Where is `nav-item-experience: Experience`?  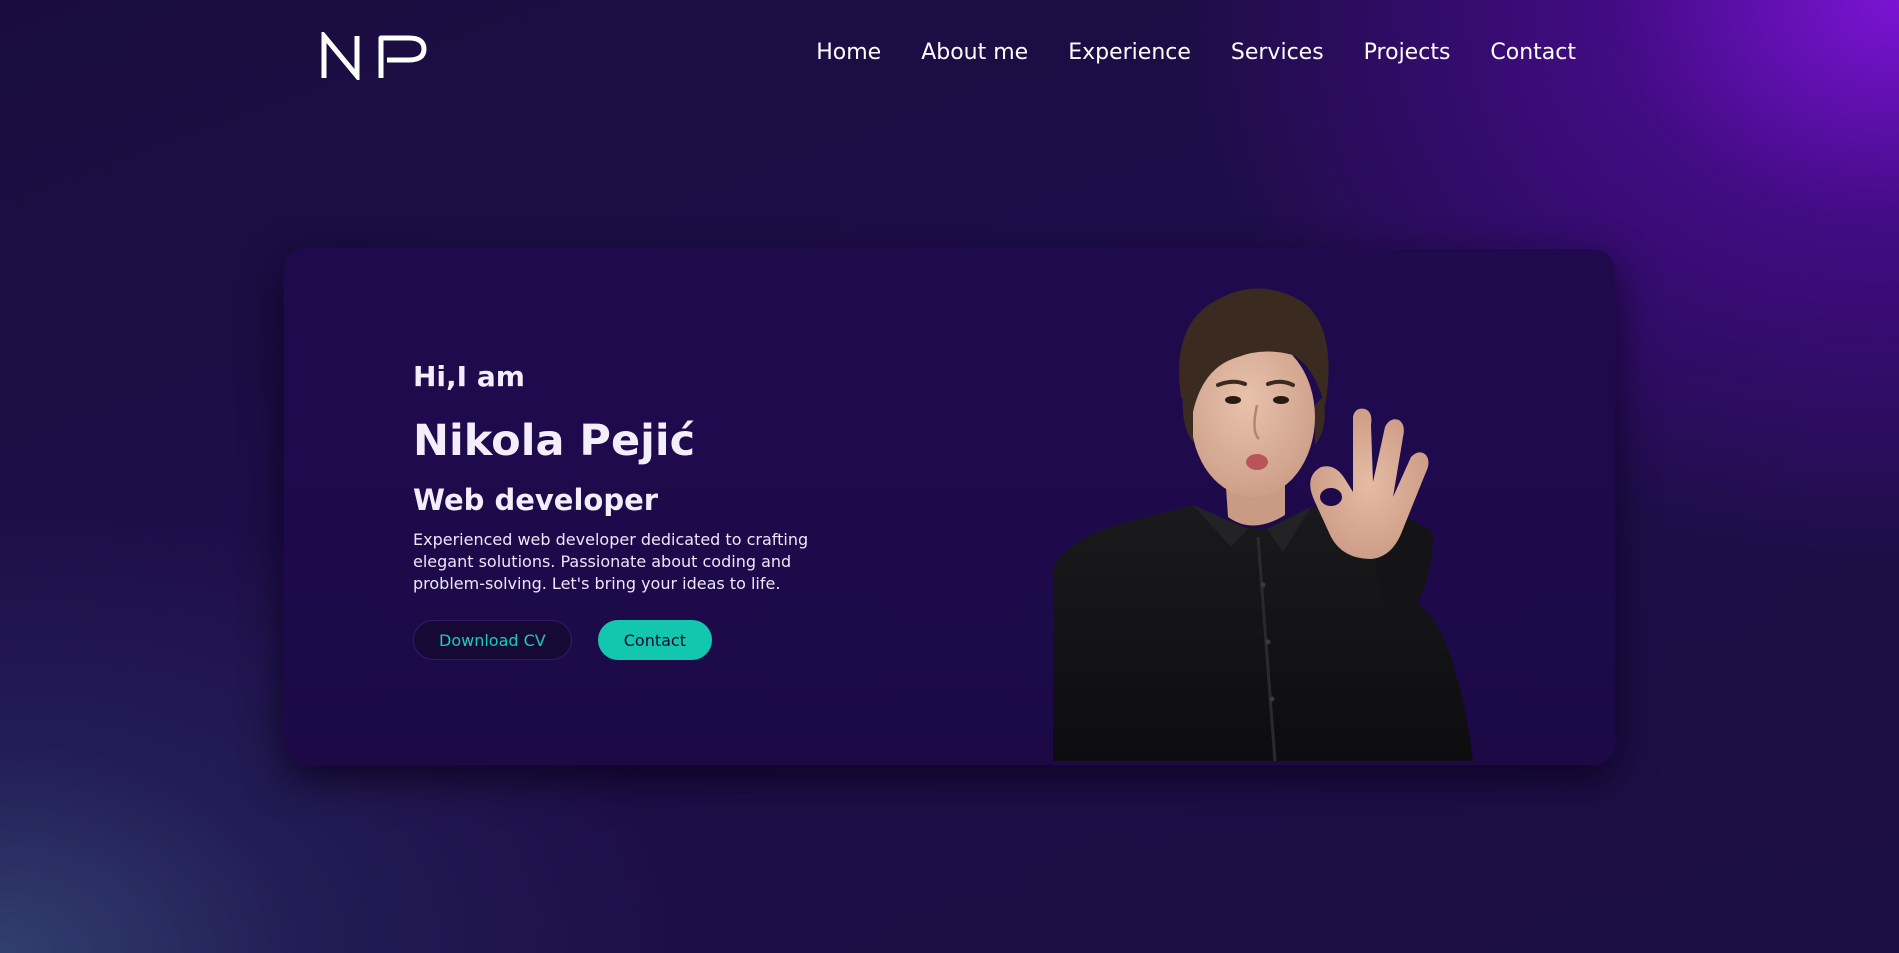 nav-item-experience: Experience is located at coordinates (1129, 53).